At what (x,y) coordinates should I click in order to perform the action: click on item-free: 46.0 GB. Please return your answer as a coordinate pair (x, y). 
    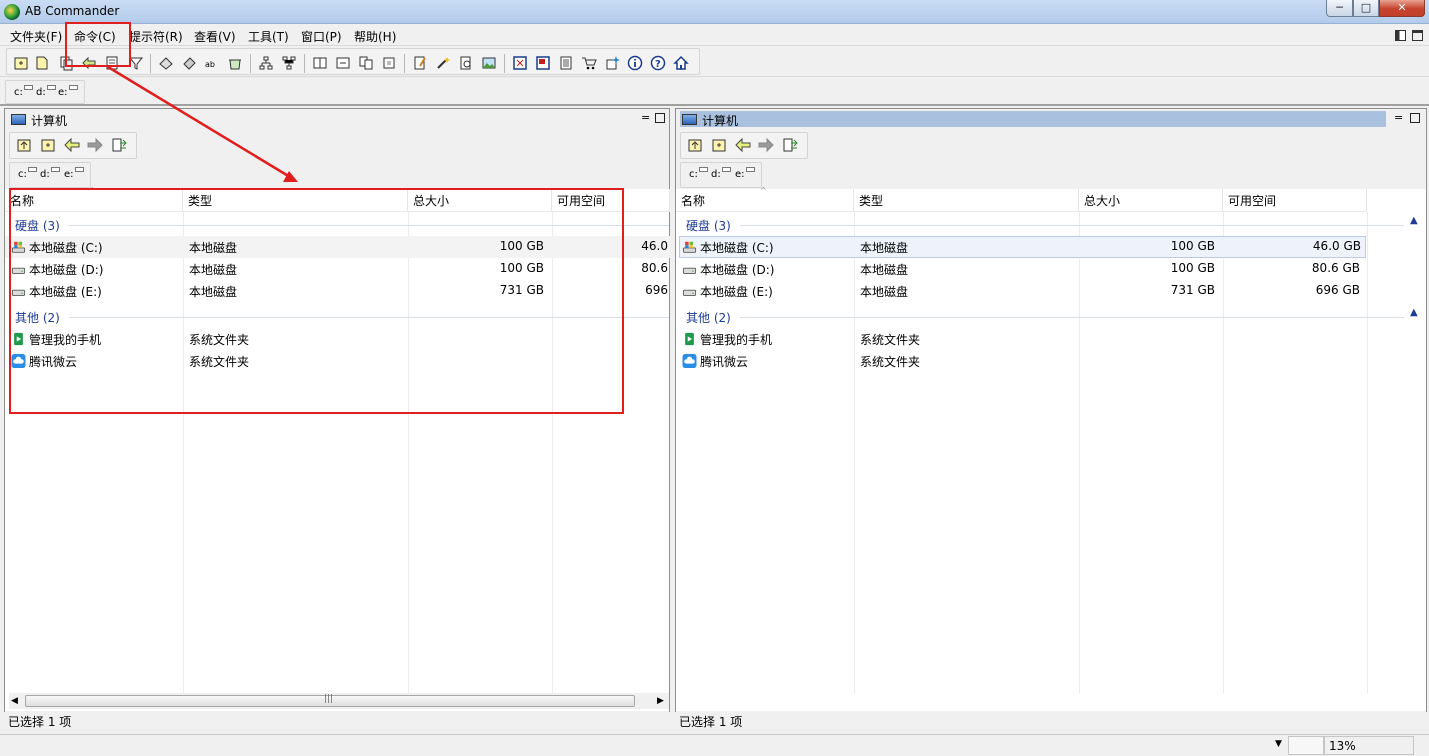
    Looking at the image, I should click on (1336, 246).